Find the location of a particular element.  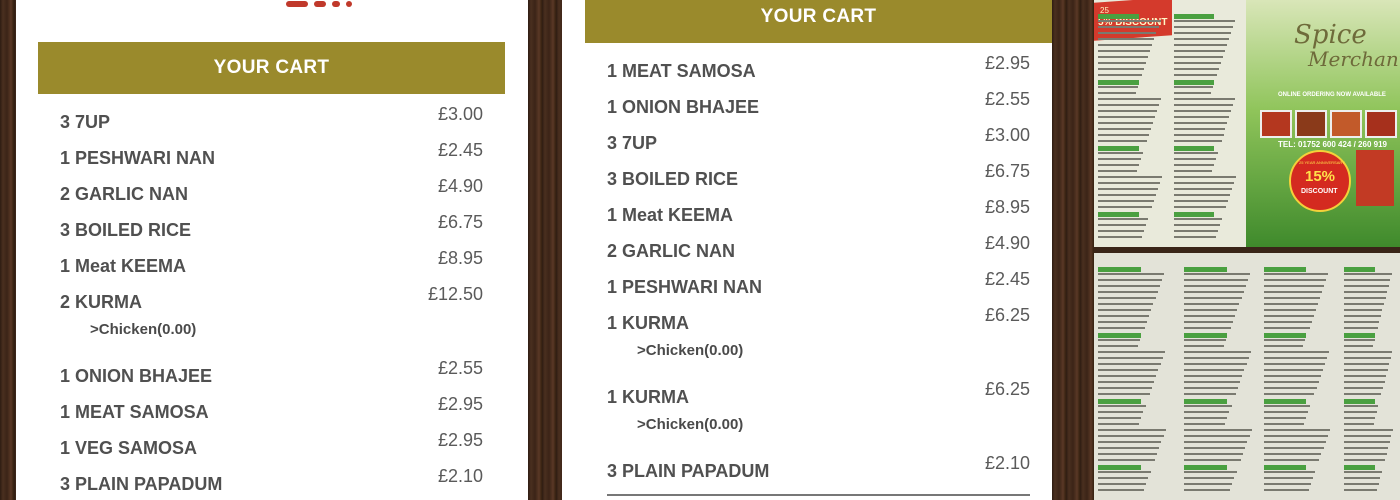

cart-item-price: £8.95 is located at coordinates (460, 258).